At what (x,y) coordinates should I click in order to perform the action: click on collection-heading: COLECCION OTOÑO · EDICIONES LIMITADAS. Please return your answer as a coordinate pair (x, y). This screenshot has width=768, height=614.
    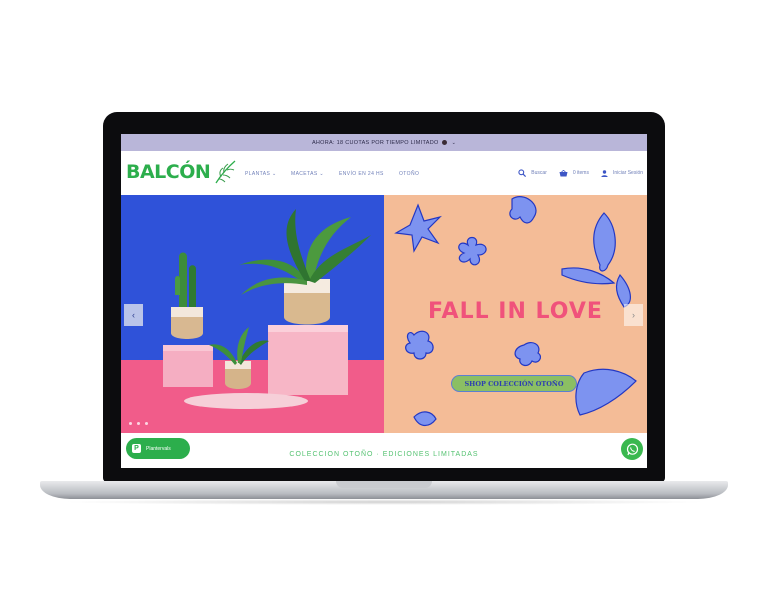
    Looking at the image, I should click on (384, 454).